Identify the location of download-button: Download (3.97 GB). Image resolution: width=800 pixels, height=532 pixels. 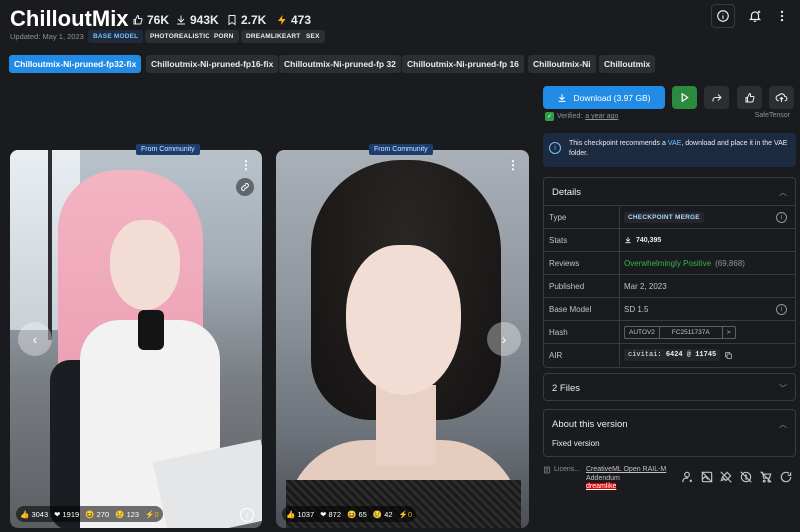
(604, 97).